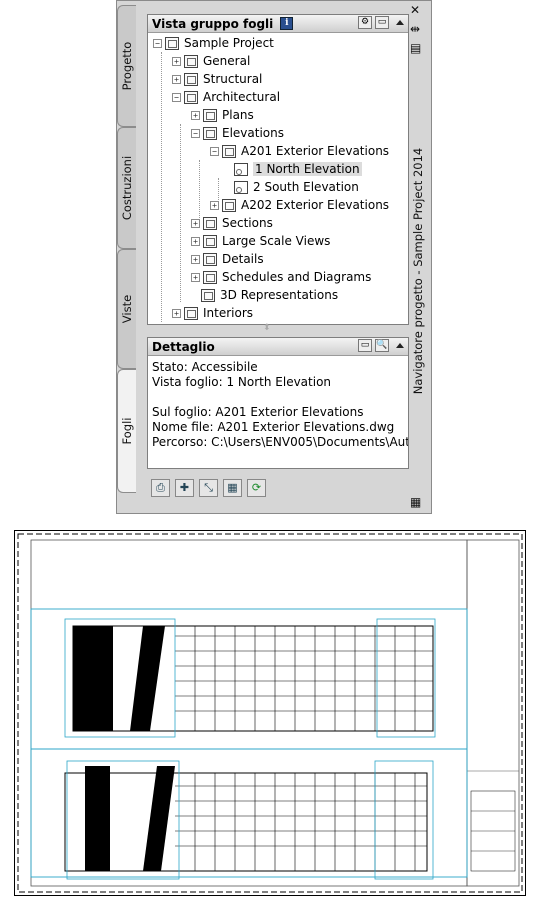  I want to click on tree-item-project: − Sample Project, so click(213, 43).